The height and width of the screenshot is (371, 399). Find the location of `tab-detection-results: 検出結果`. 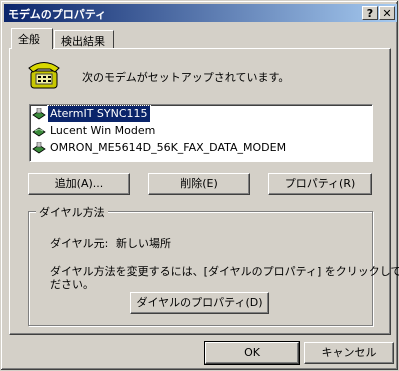

tab-detection-results: 検出結果 is located at coordinates (84, 39).